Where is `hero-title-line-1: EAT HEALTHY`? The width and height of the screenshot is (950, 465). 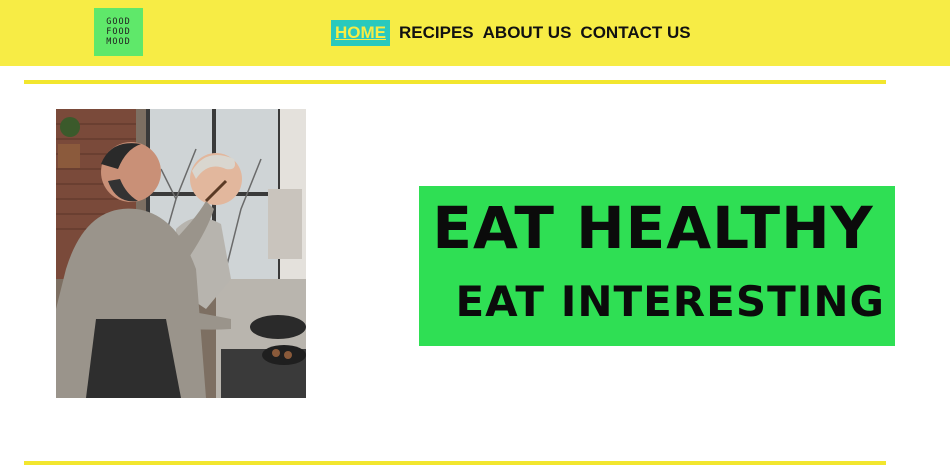 hero-title-line-1: EAT HEALTHY is located at coordinates (653, 228).